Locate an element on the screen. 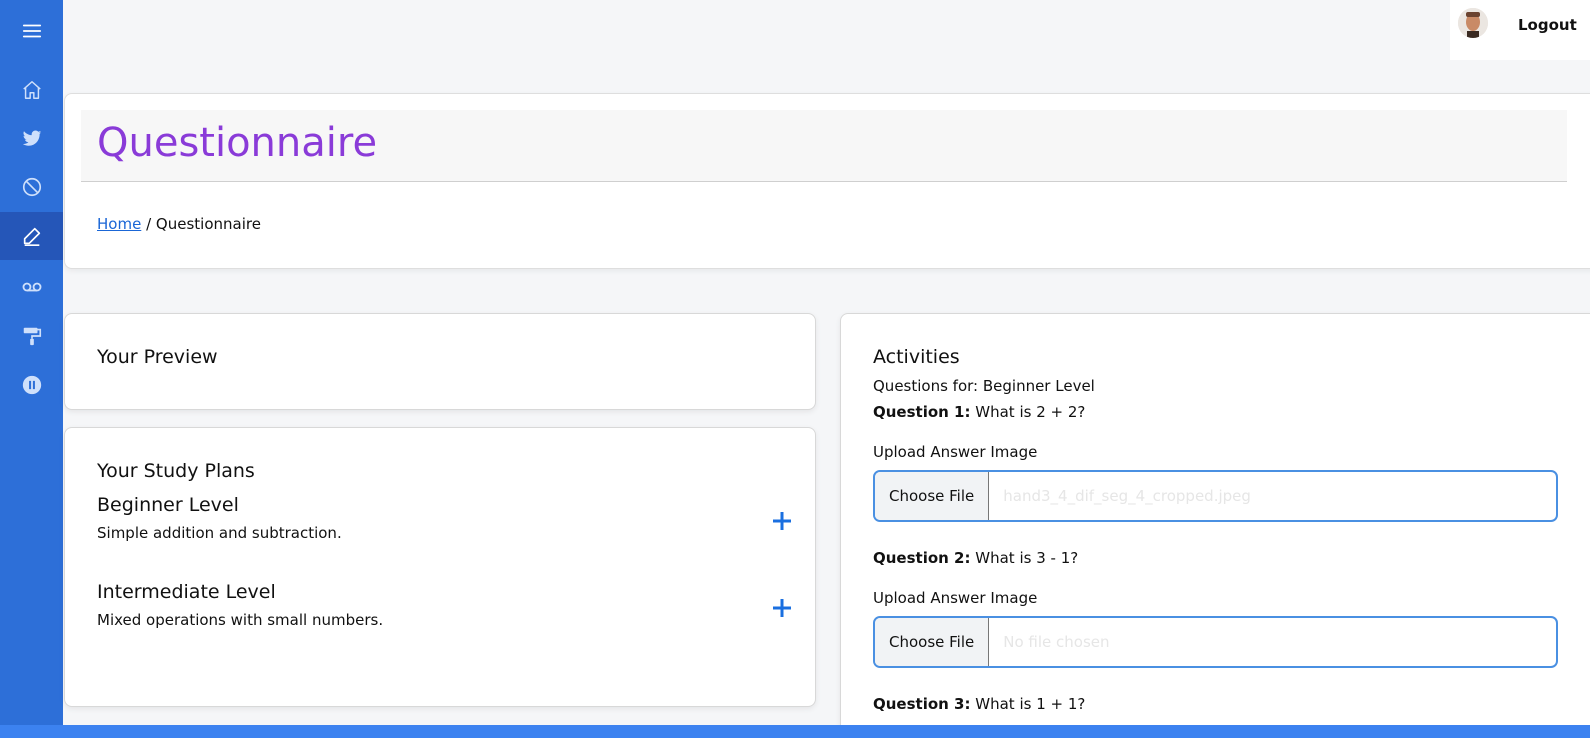 The width and height of the screenshot is (1590, 738). home-icon is located at coordinates (31, 90).